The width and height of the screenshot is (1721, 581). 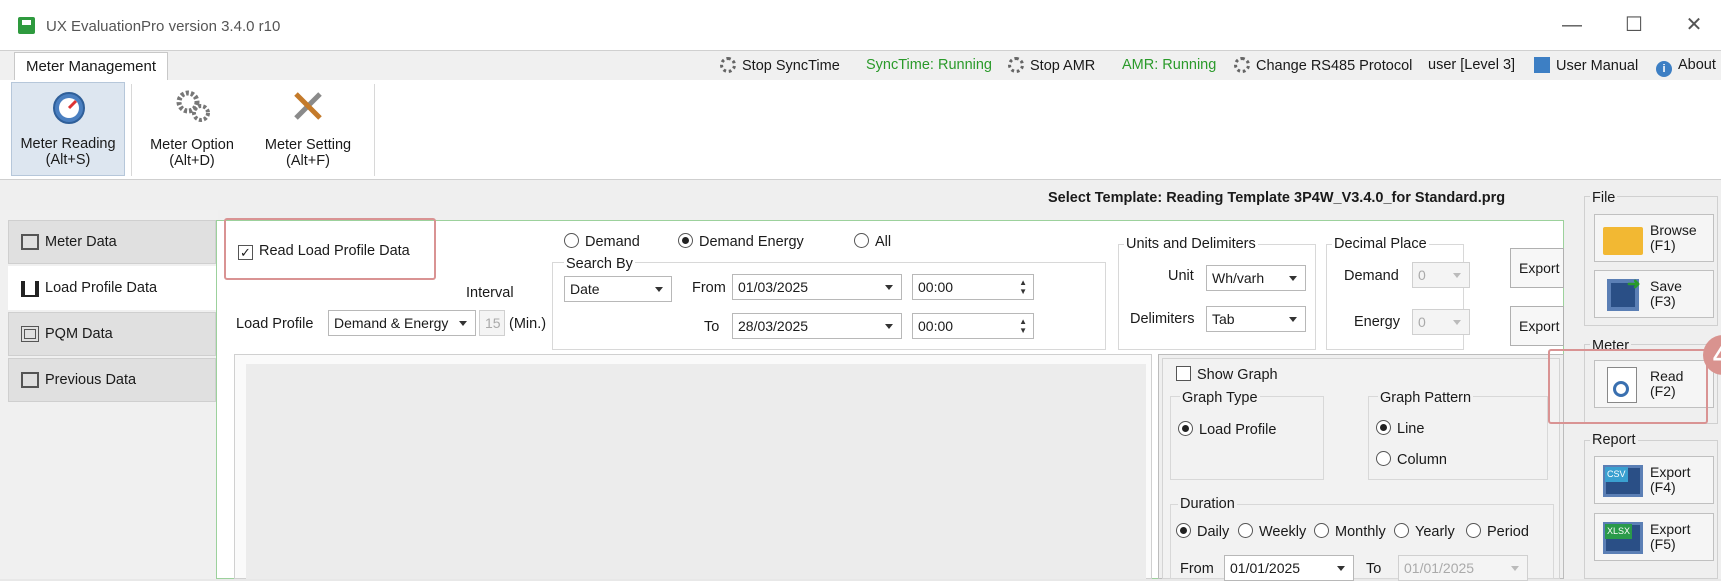 I want to click on maximize-button: ☐, so click(x=1634, y=25).